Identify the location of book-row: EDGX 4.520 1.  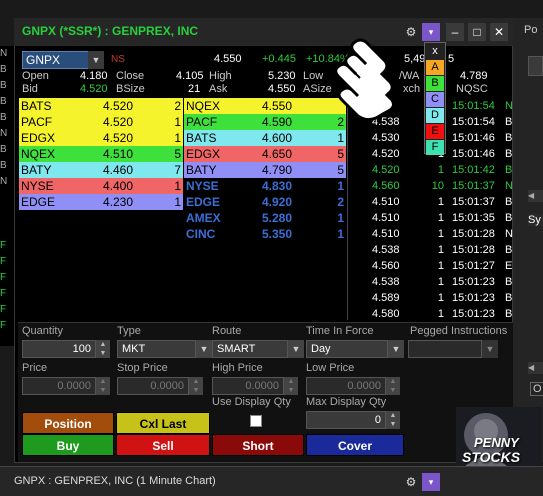
(101, 138).